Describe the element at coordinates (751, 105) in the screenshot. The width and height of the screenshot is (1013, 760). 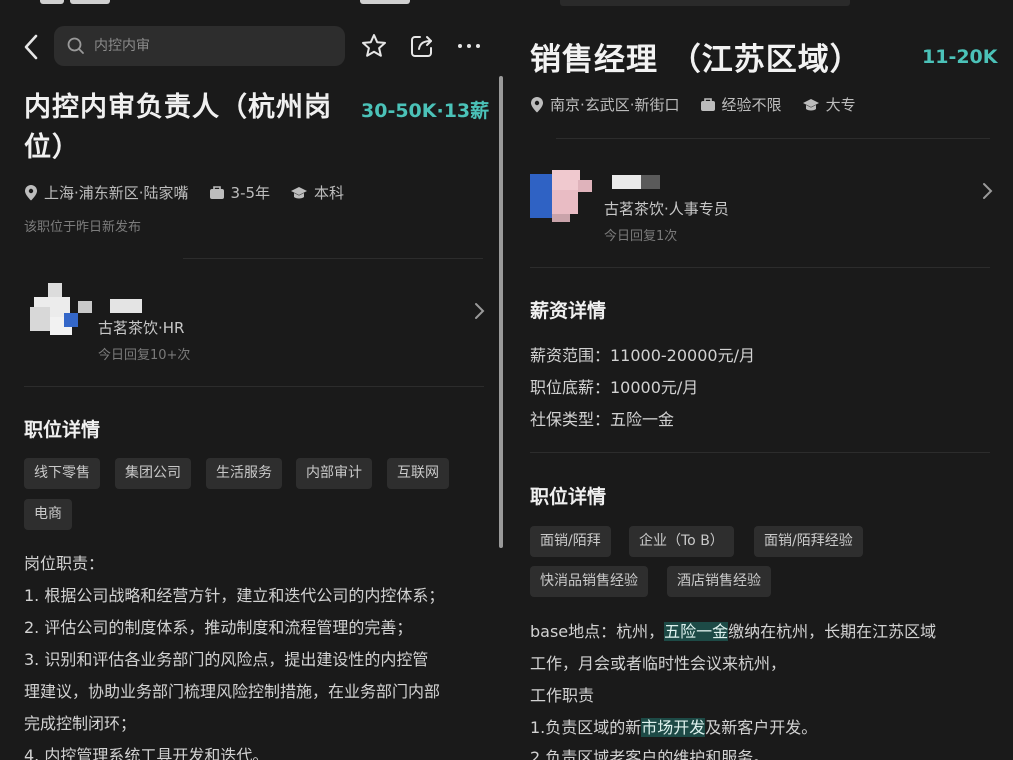
I see `experience-text: 经验不限` at that location.